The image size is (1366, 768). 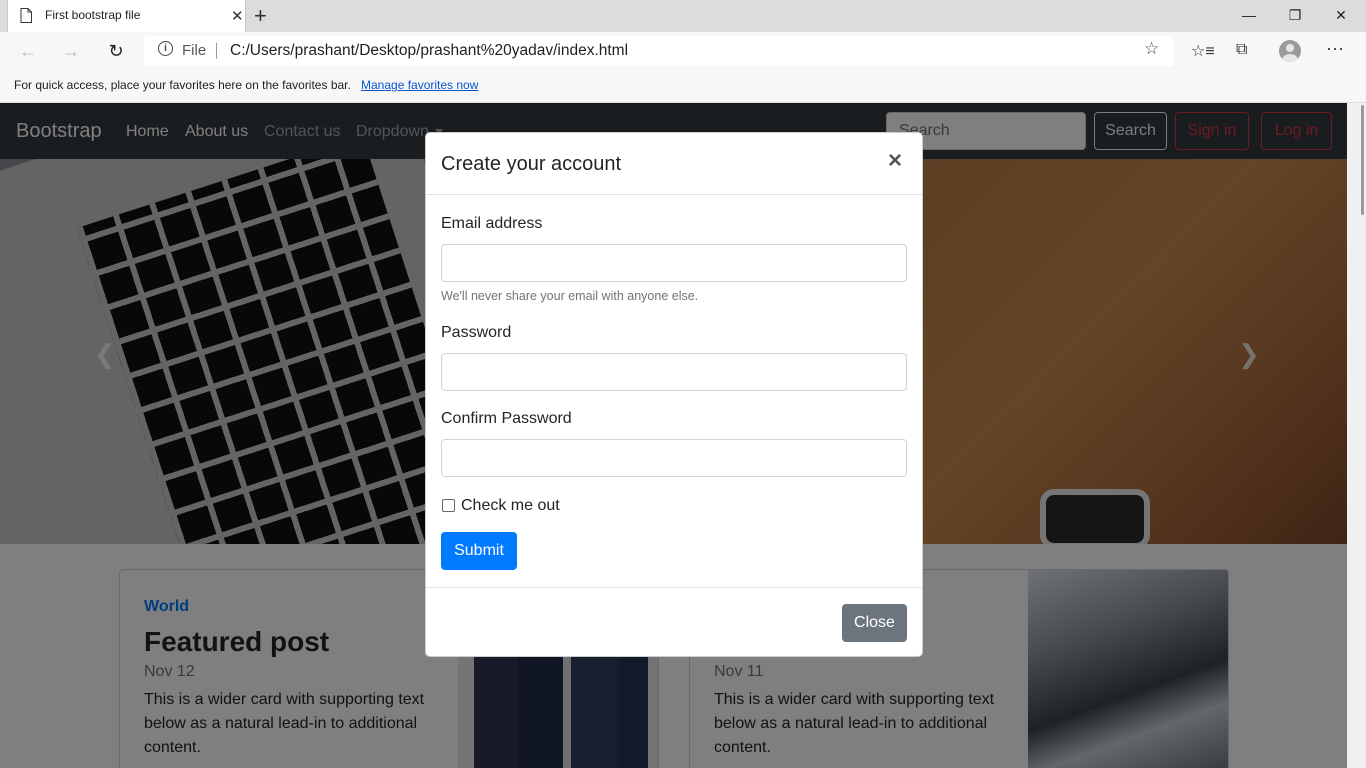 I want to click on submit-button: Submit, so click(x=479, y=551).